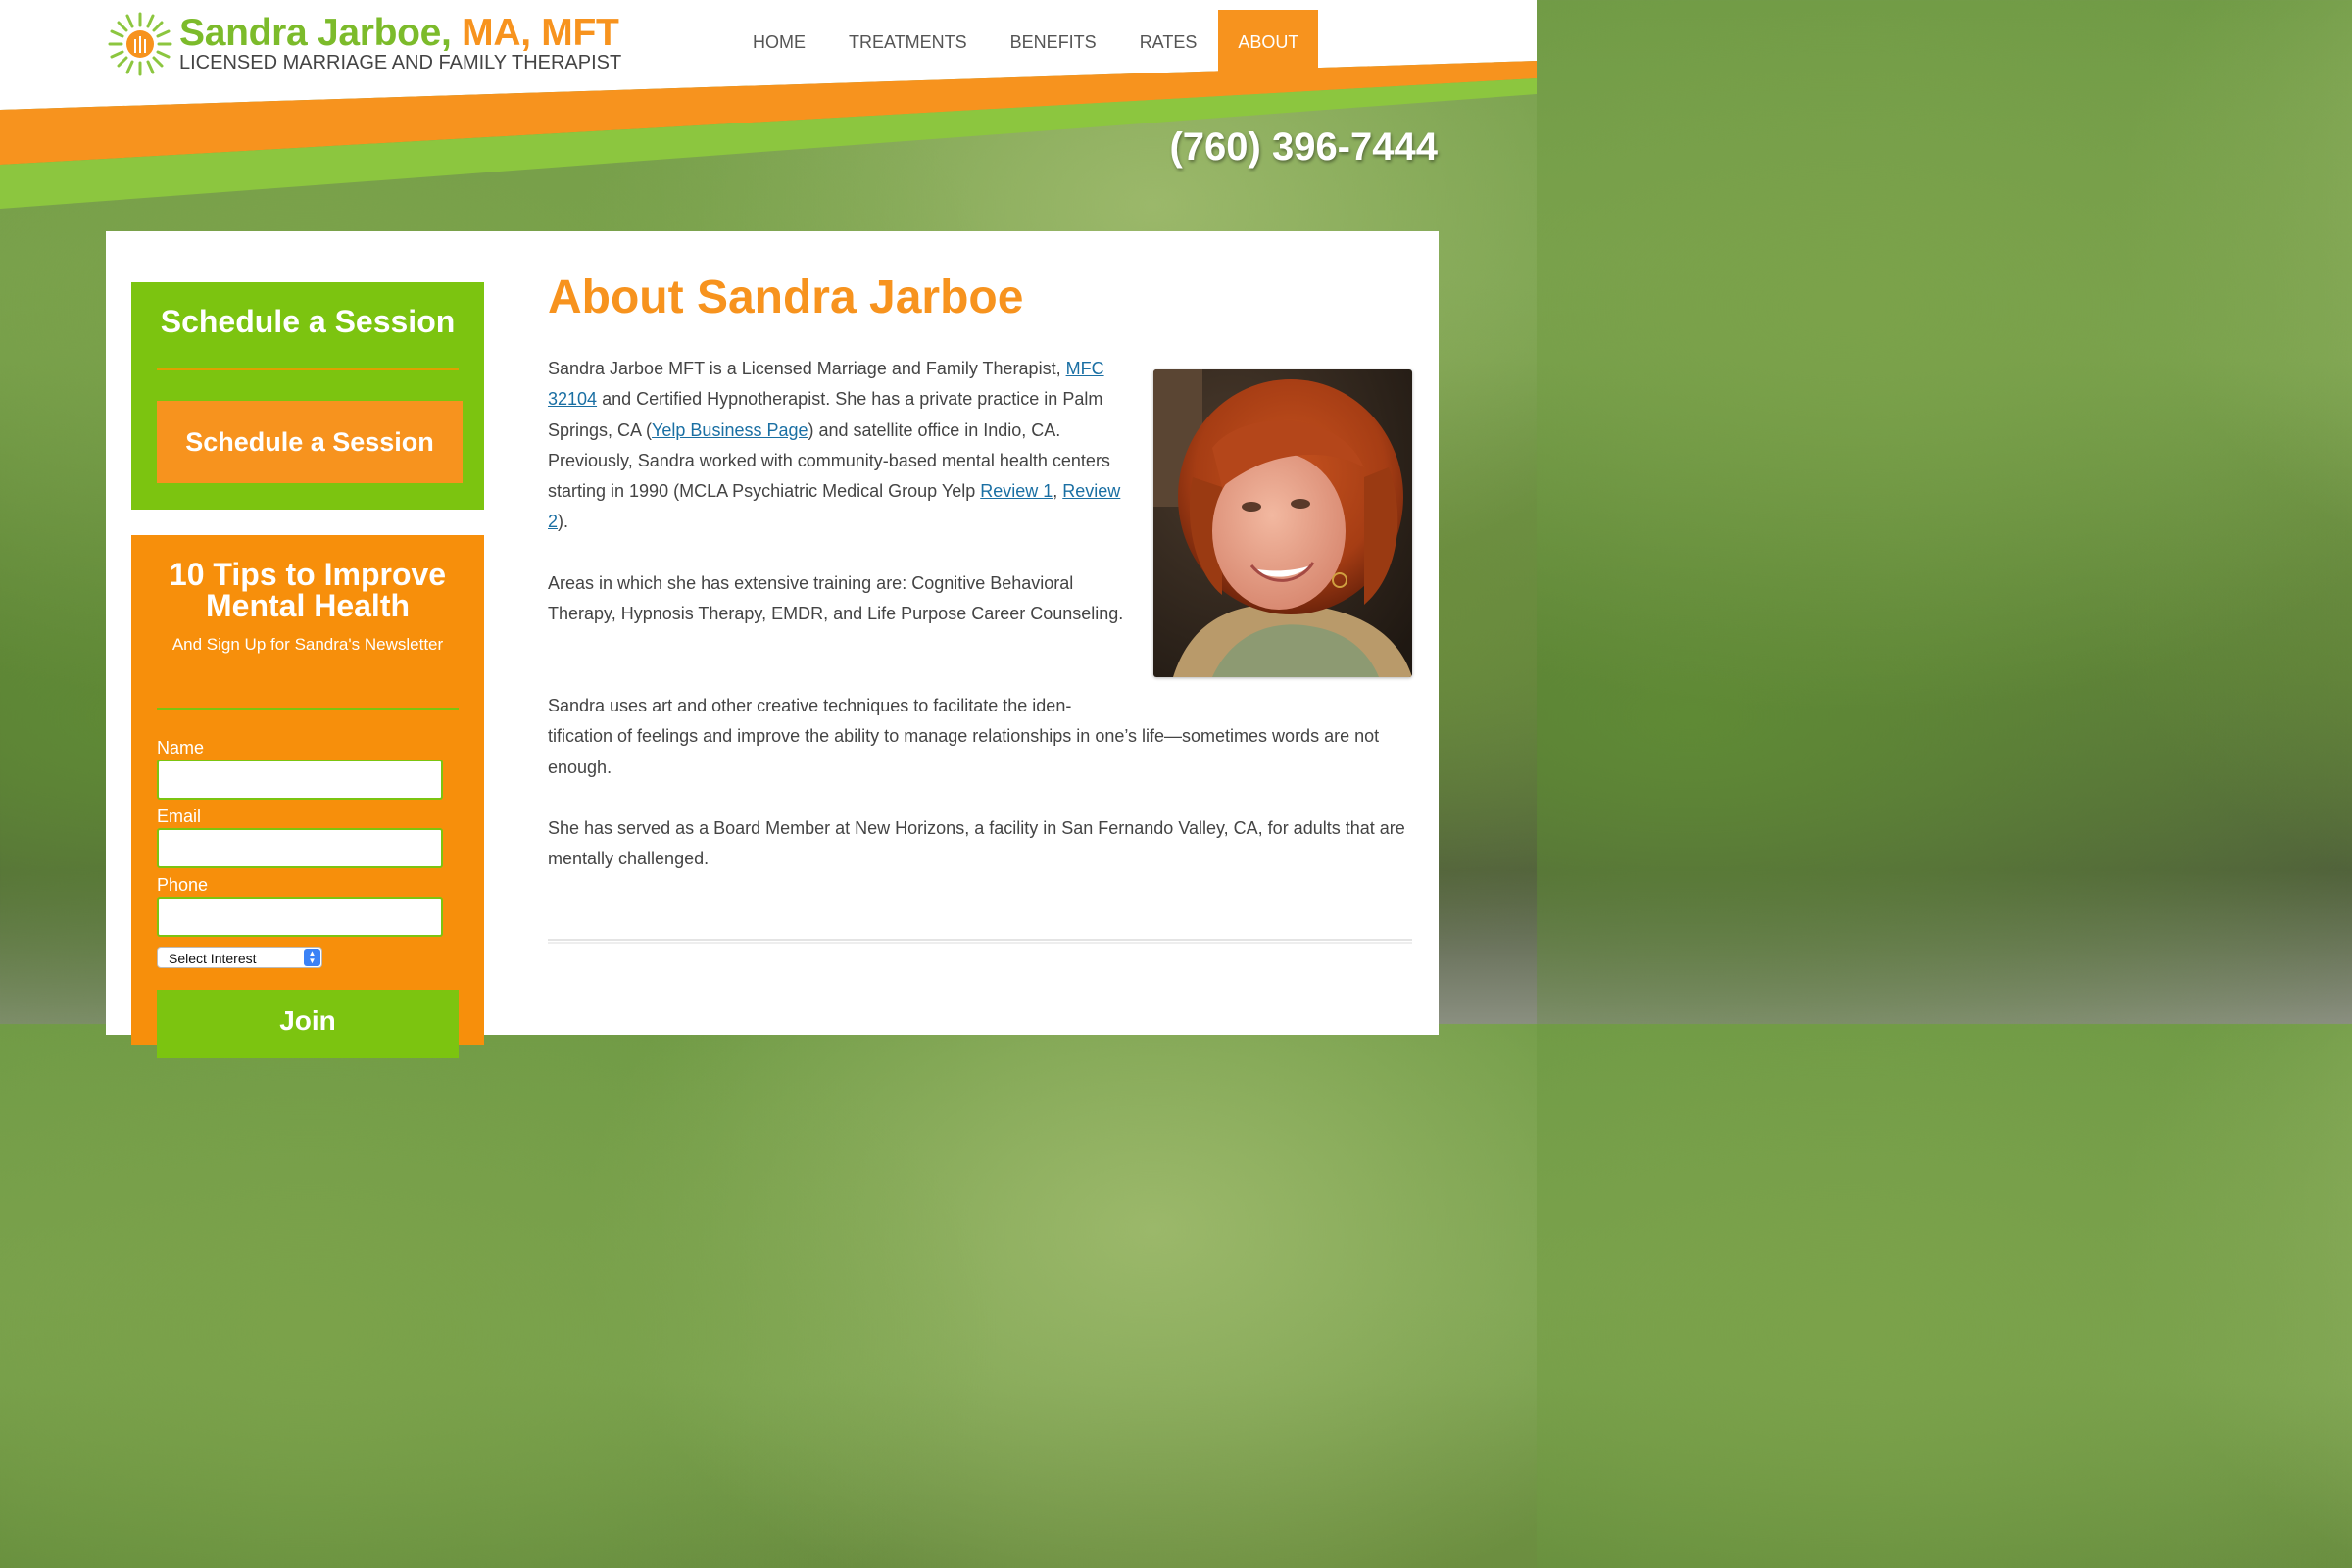 The height and width of the screenshot is (1568, 2352). I want to click on phone-label: Phone, so click(183, 885).